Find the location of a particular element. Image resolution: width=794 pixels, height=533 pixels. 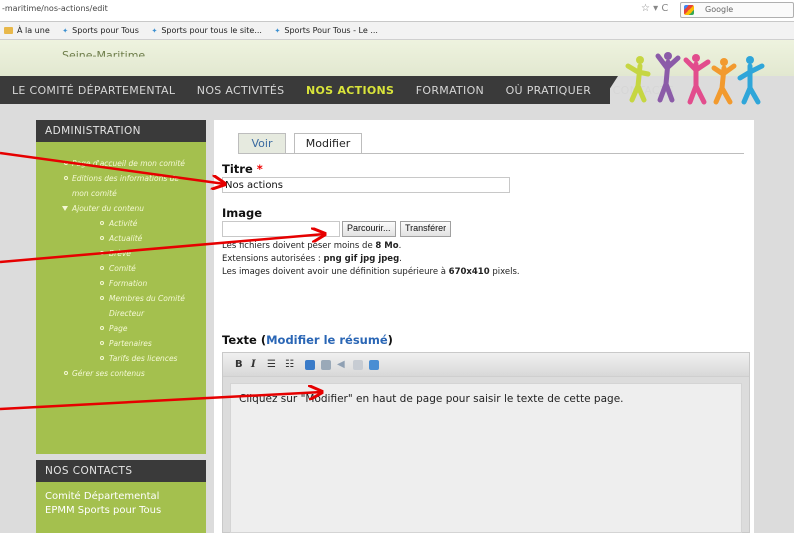

title-input is located at coordinates (366, 185).